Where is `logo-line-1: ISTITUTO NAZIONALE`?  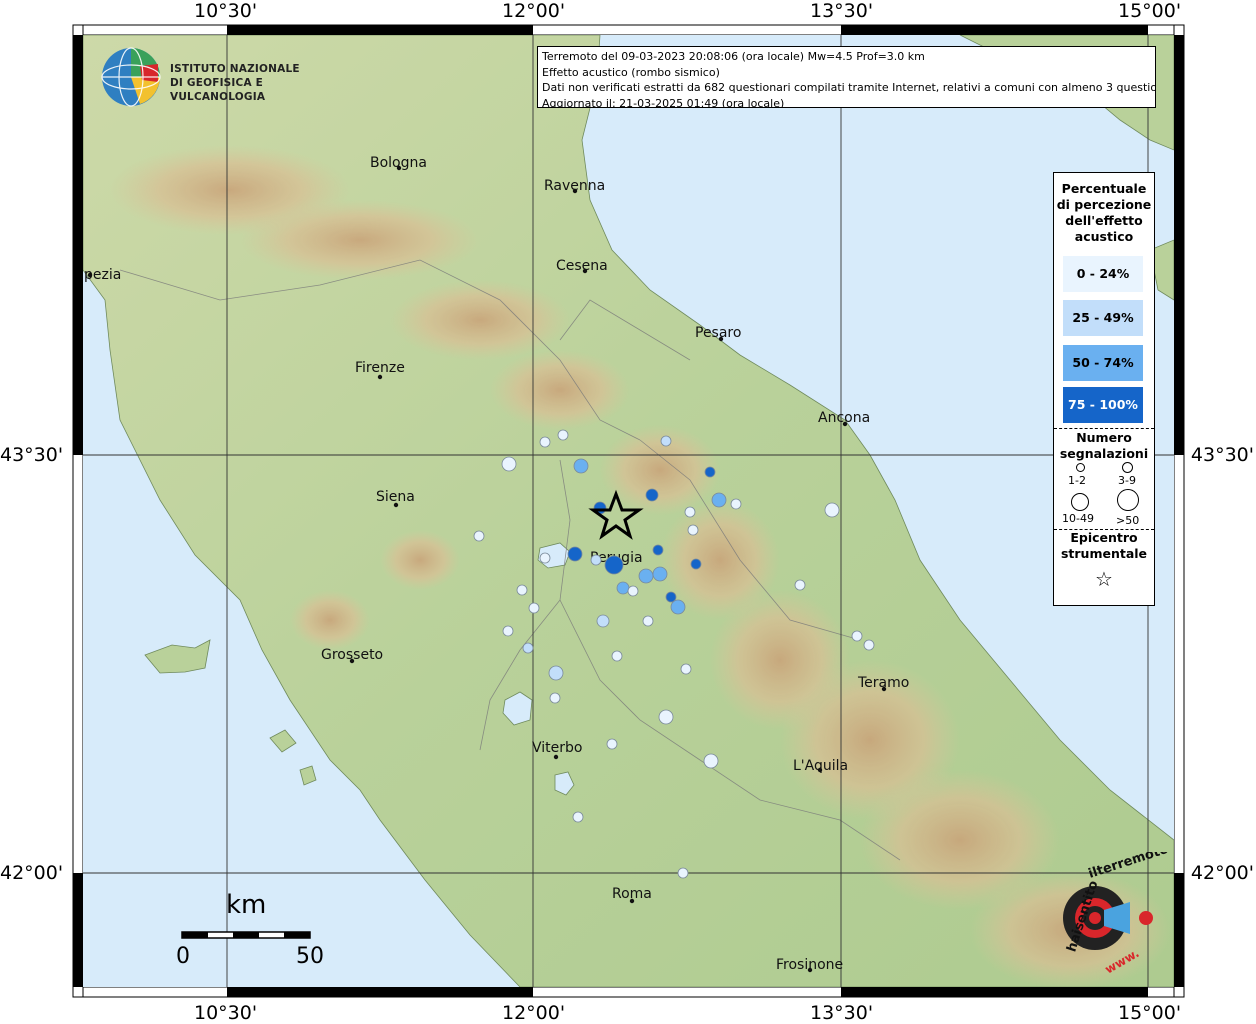
logo-line-1: ISTITUTO NAZIONALE is located at coordinates (235, 69).